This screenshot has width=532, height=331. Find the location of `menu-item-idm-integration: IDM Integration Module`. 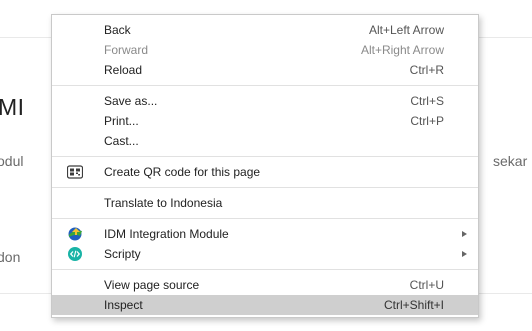

menu-item-idm-integration: IDM Integration Module is located at coordinates (265, 234).